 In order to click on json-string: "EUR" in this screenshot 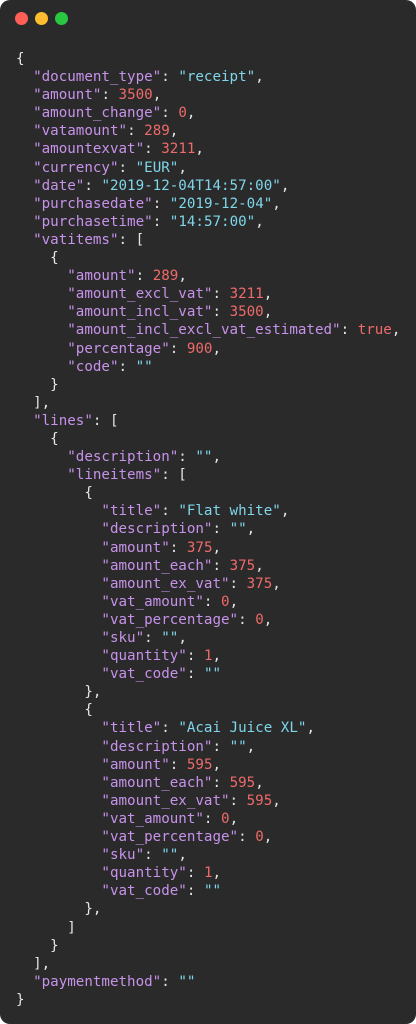, I will do `click(157, 167)`.